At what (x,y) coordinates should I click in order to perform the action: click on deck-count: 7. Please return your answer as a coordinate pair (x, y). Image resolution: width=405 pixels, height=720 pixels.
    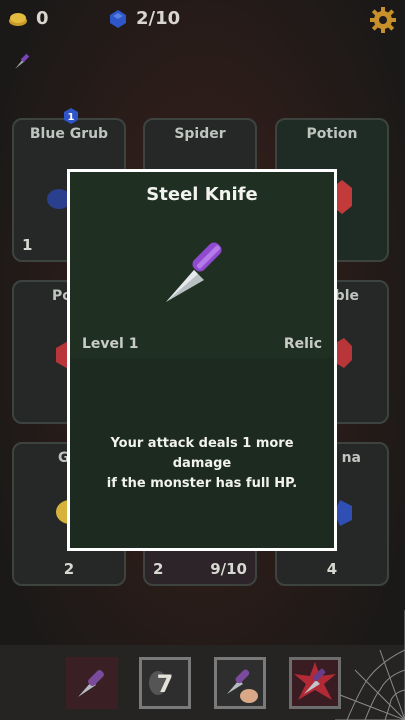
    Looking at the image, I should click on (165, 684).